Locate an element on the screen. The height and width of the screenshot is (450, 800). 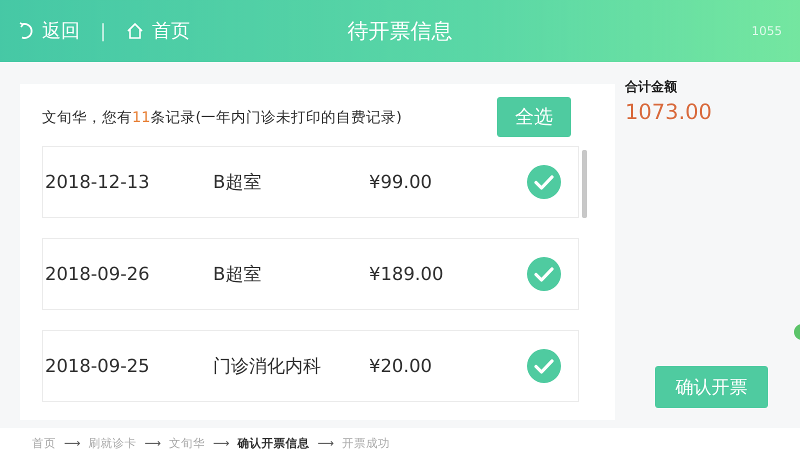
back-link: 返回 is located at coordinates (61, 31).